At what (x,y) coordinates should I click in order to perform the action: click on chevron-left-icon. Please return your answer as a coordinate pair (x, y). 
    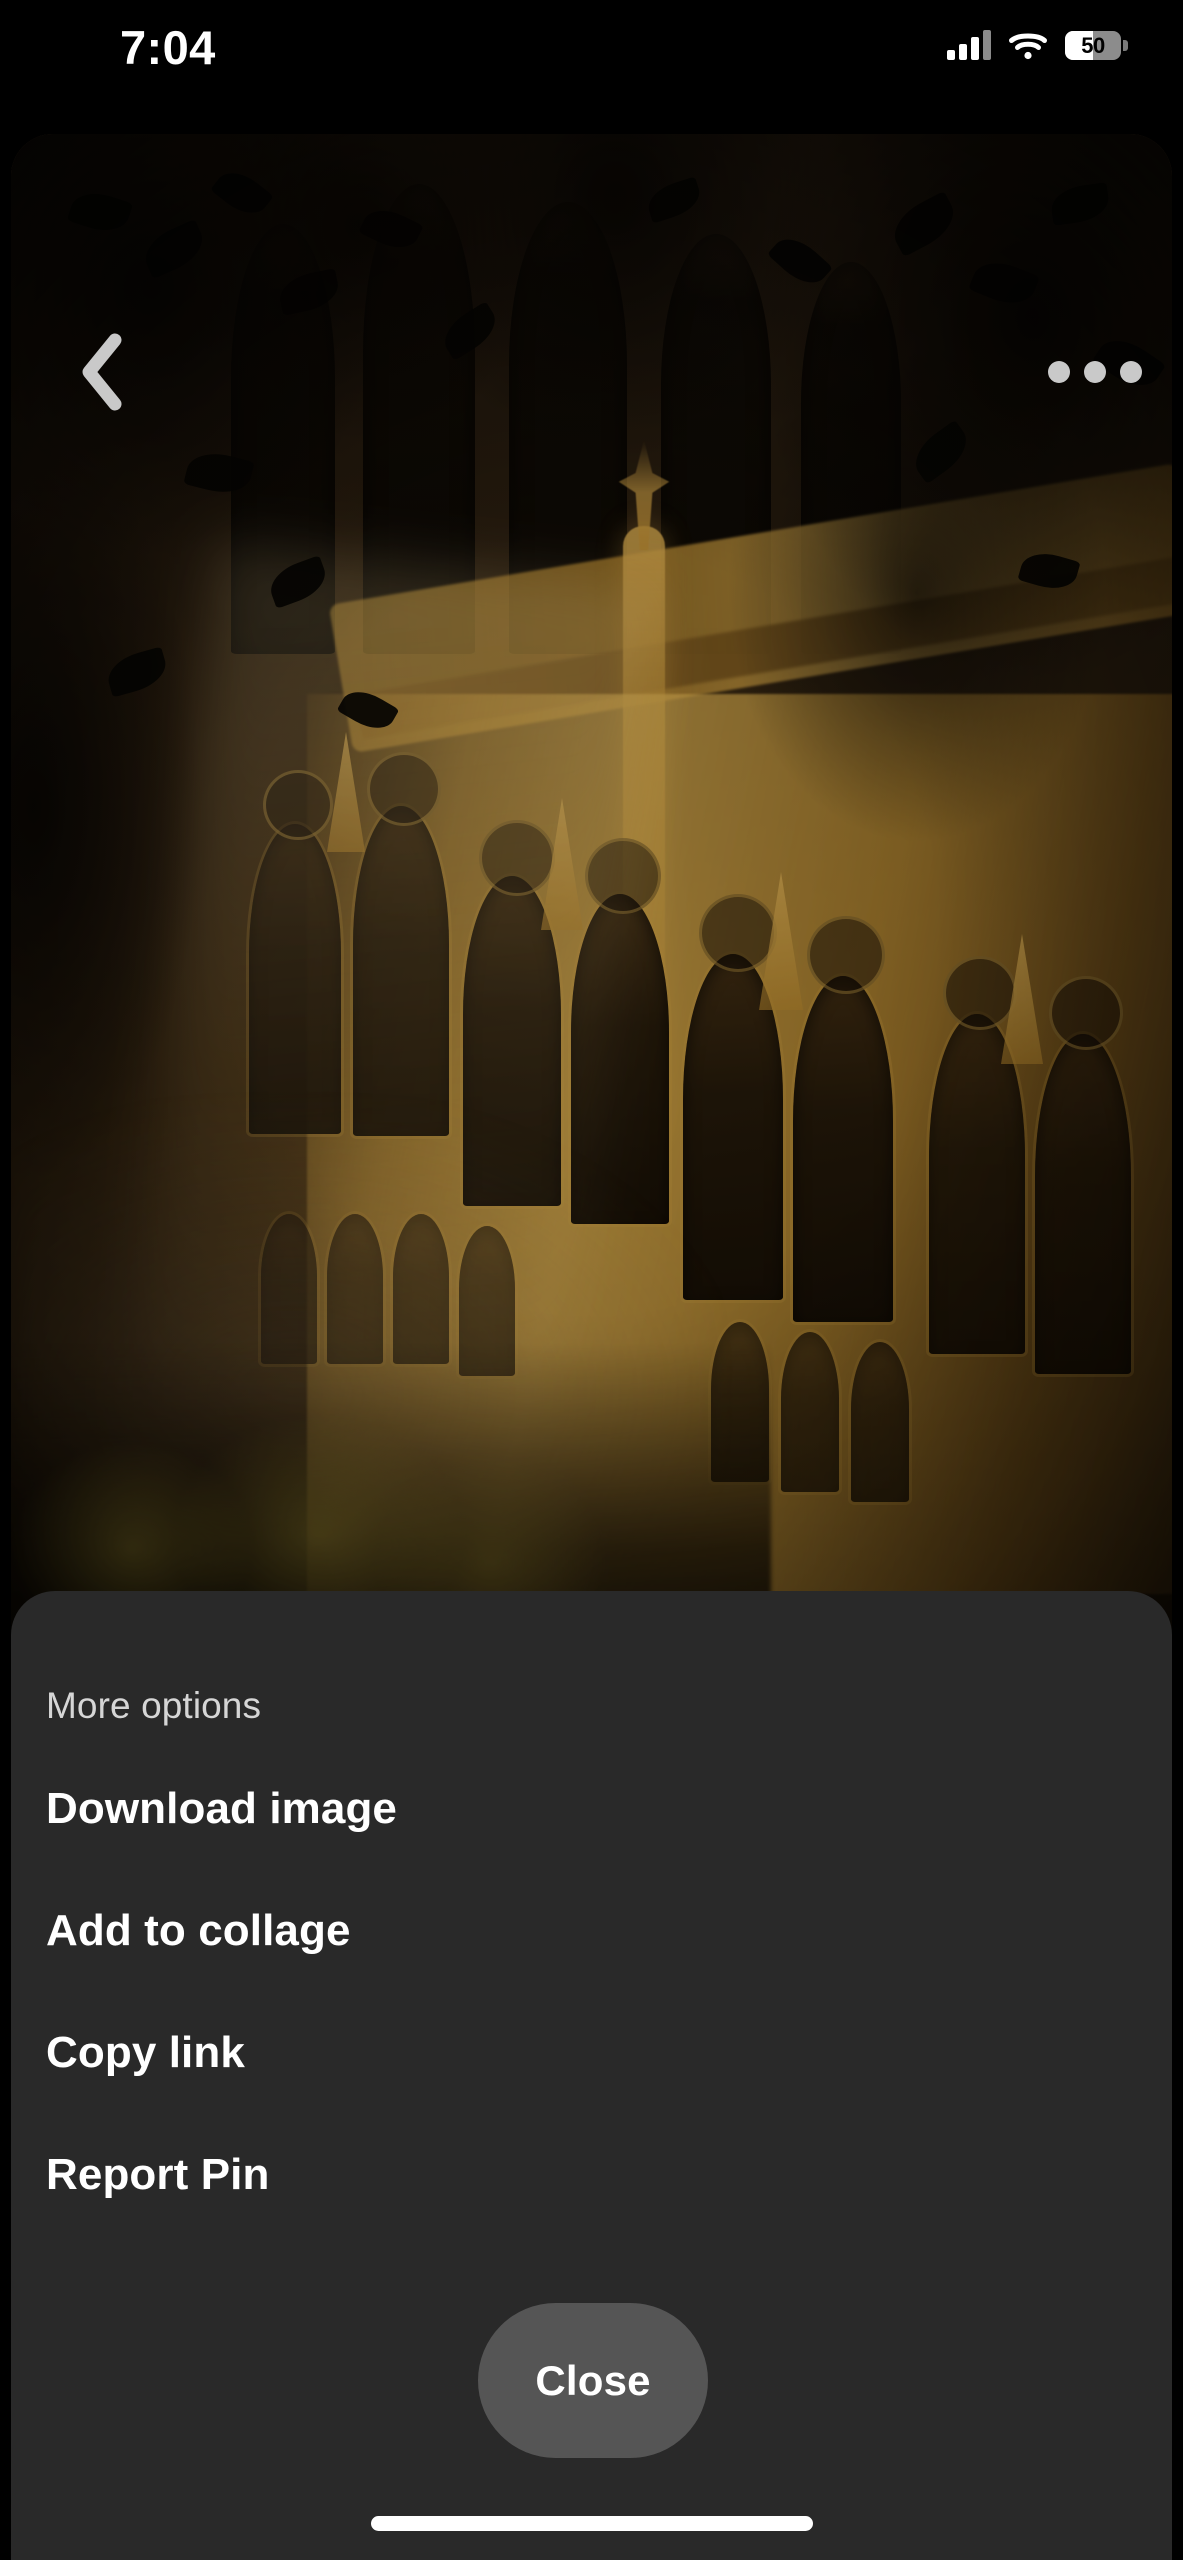
    Looking at the image, I should click on (101, 372).